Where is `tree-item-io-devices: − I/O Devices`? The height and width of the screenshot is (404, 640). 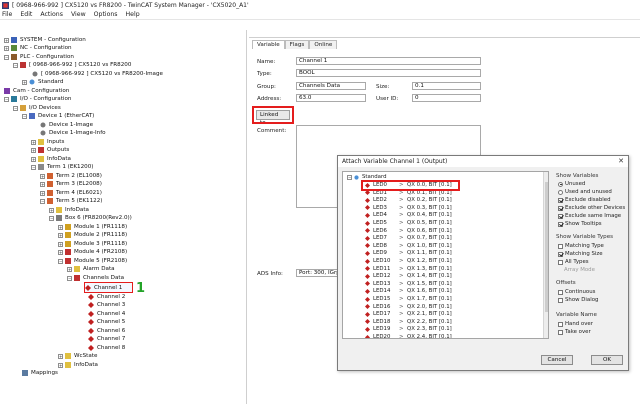
tree-item-io-devices: − I/O Devices is located at coordinates (37, 108).